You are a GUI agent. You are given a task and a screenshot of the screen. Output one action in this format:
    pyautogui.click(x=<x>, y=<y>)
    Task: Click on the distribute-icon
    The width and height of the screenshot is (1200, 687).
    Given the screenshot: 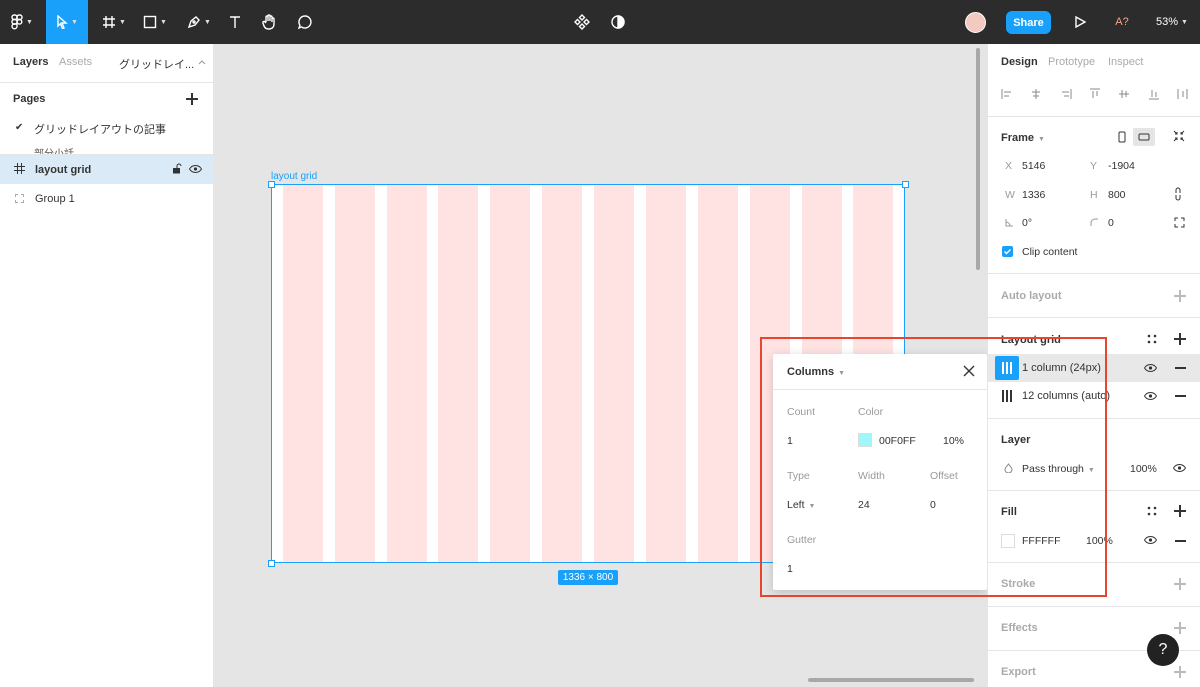 What is the action you would take?
    pyautogui.click(x=1184, y=94)
    